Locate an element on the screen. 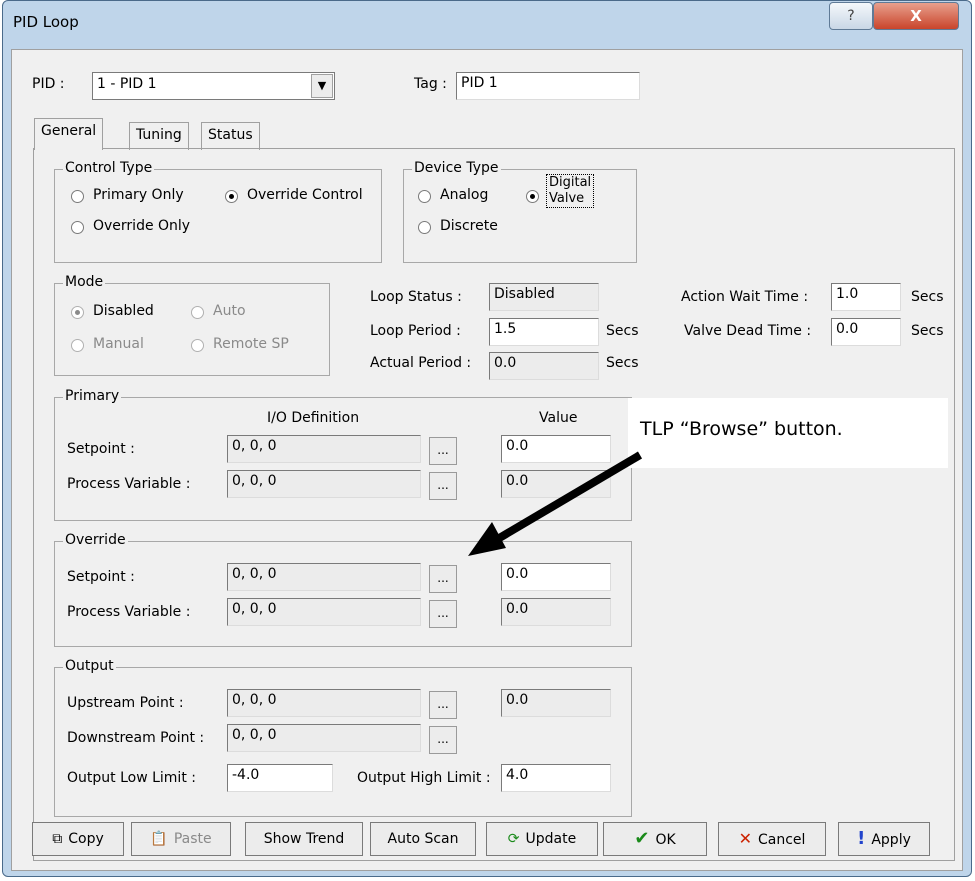 The width and height of the screenshot is (975, 881). callout-arrow-line is located at coordinates (568, 497).